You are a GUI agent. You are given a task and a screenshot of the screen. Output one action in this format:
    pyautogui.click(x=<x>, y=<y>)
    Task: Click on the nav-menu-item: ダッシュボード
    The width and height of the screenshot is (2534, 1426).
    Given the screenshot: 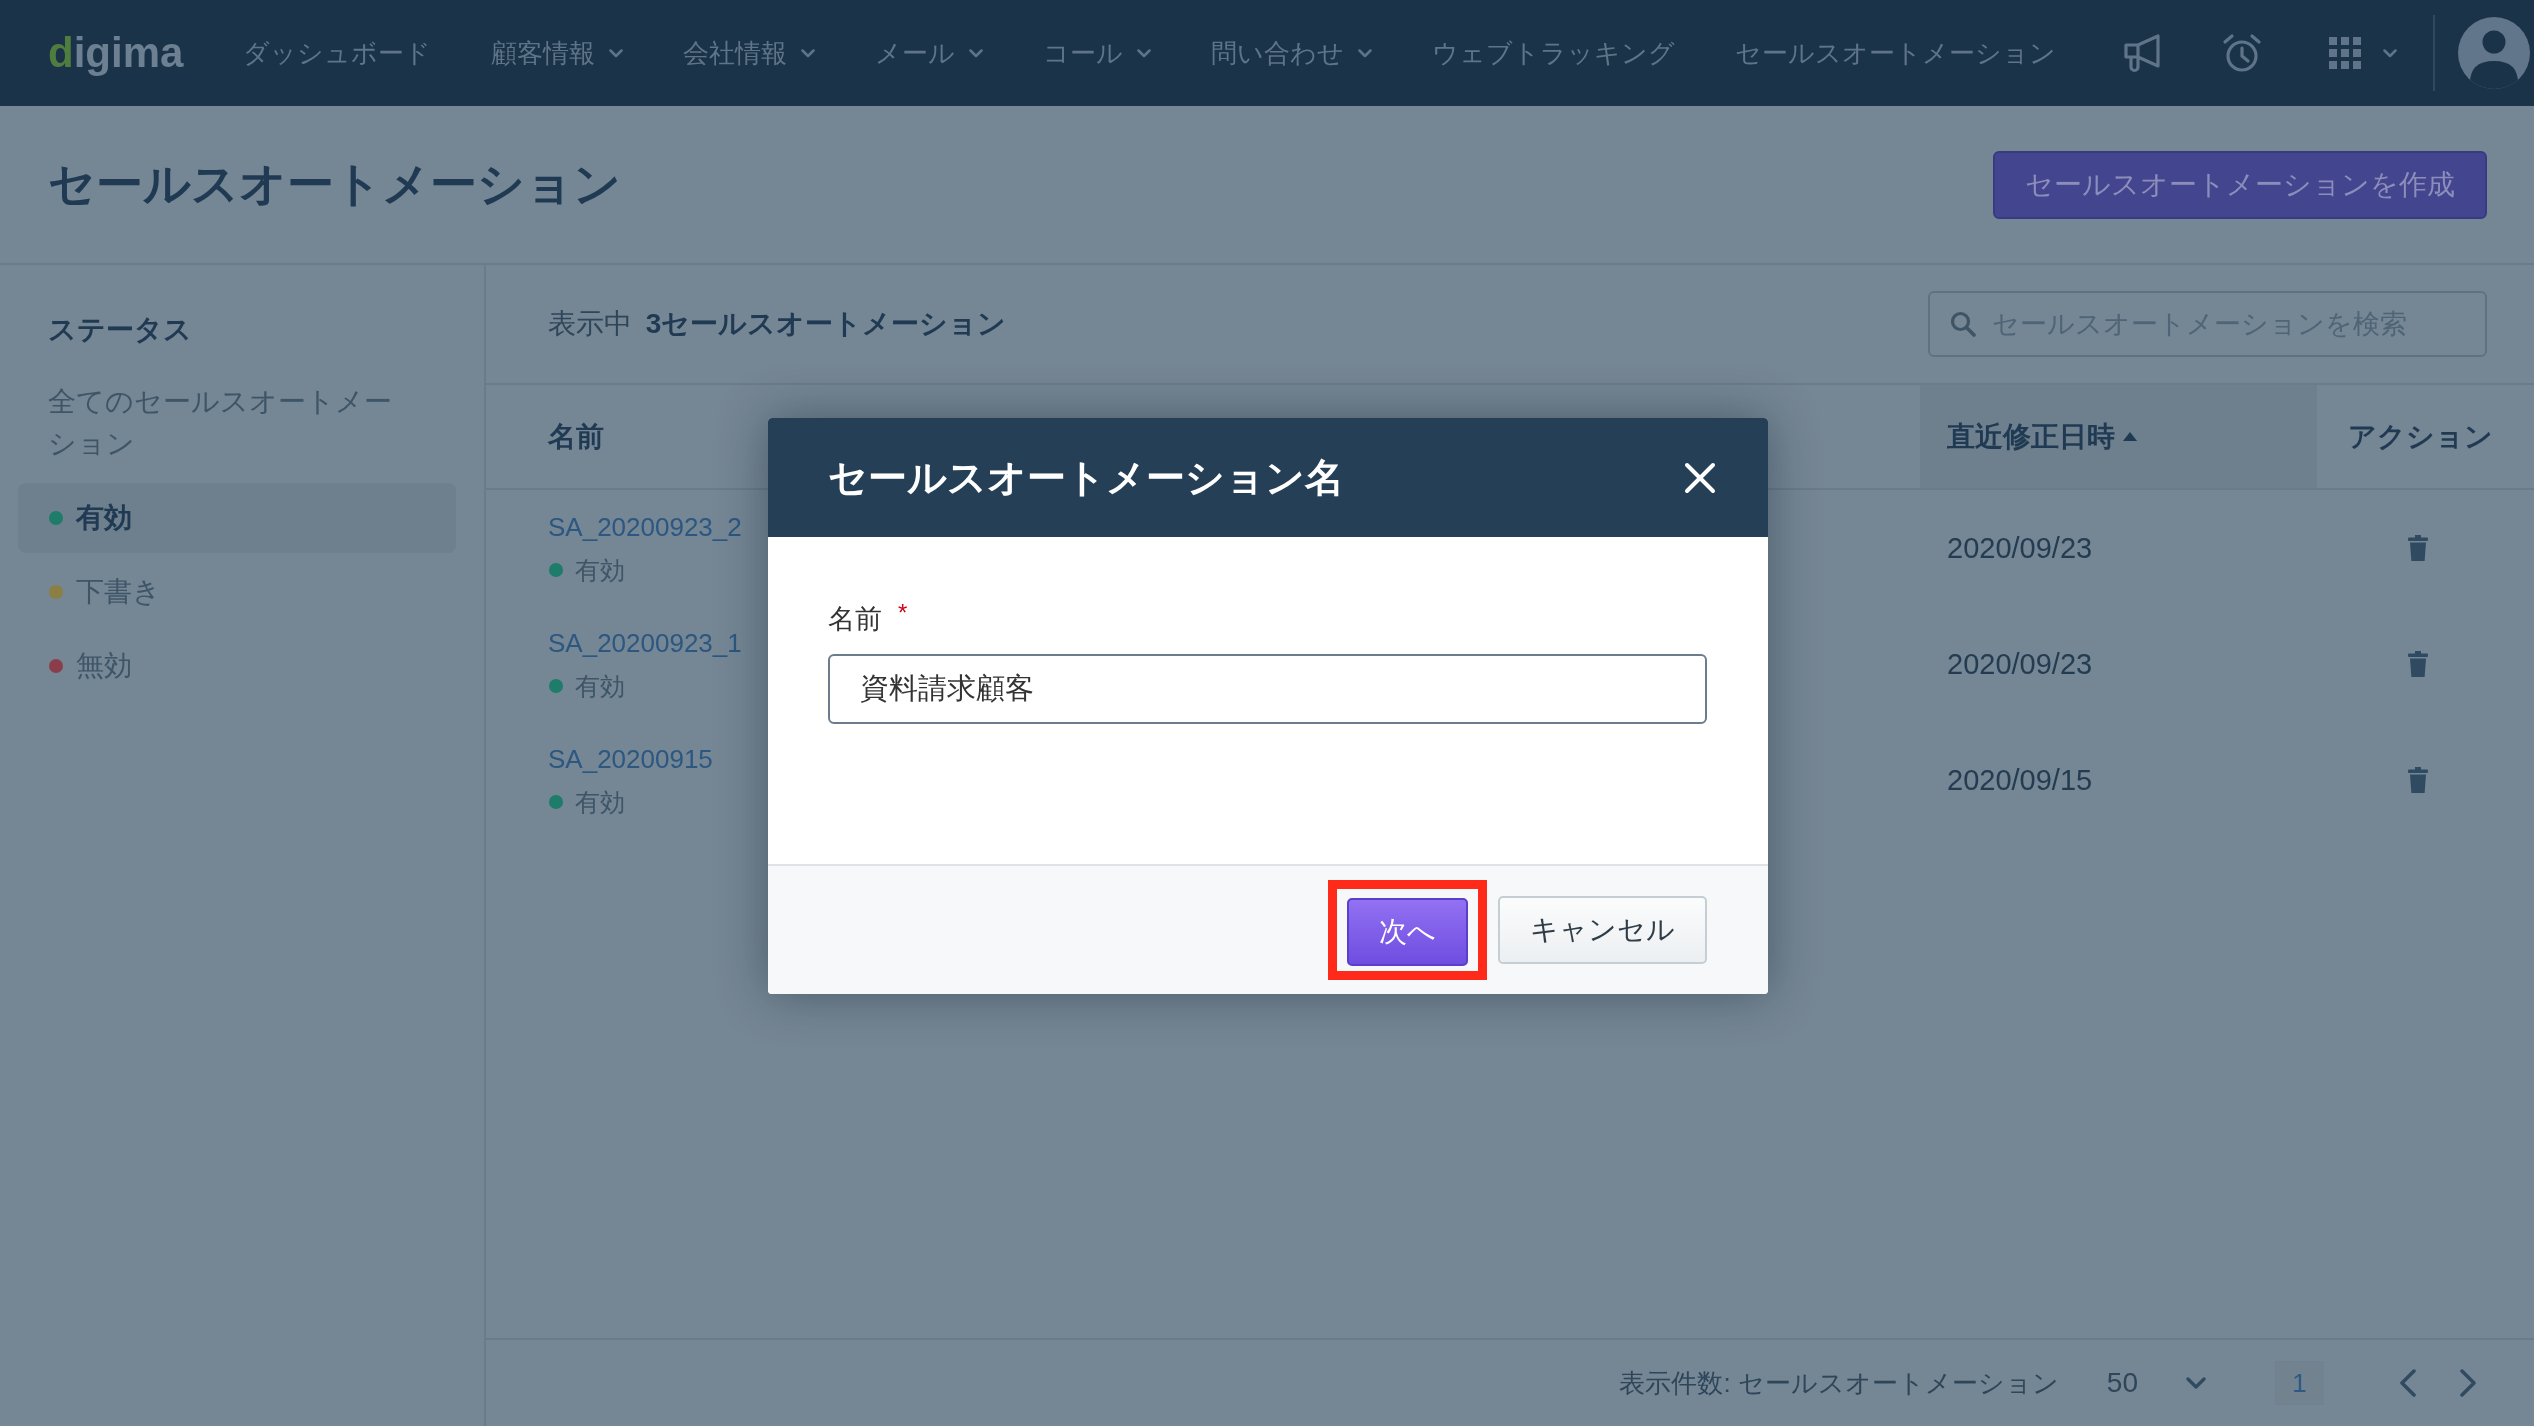 What is the action you would take?
    pyautogui.click(x=337, y=53)
    